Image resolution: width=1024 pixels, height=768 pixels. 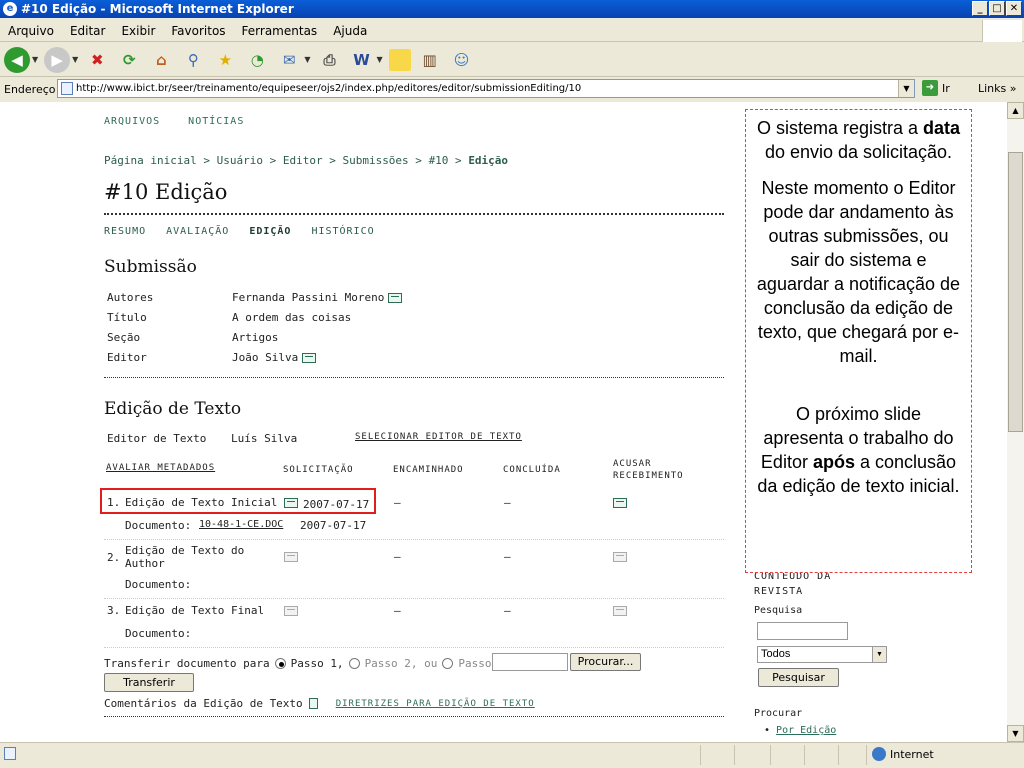 I want to click on select-copyeditor-link: SELECIONAR EDITOR DE TEXTO, so click(x=438, y=437).